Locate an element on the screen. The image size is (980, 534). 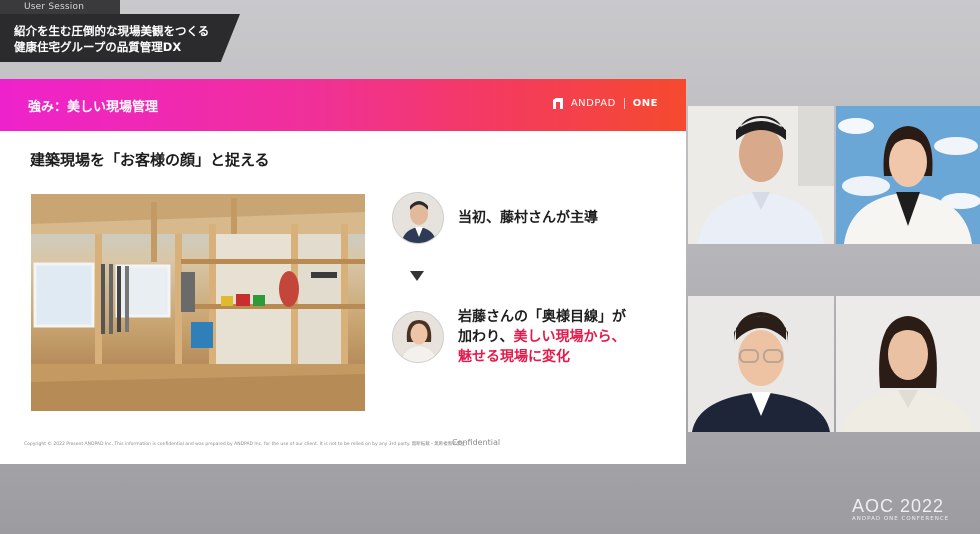
brand-one: ONE is located at coordinates (645, 103).